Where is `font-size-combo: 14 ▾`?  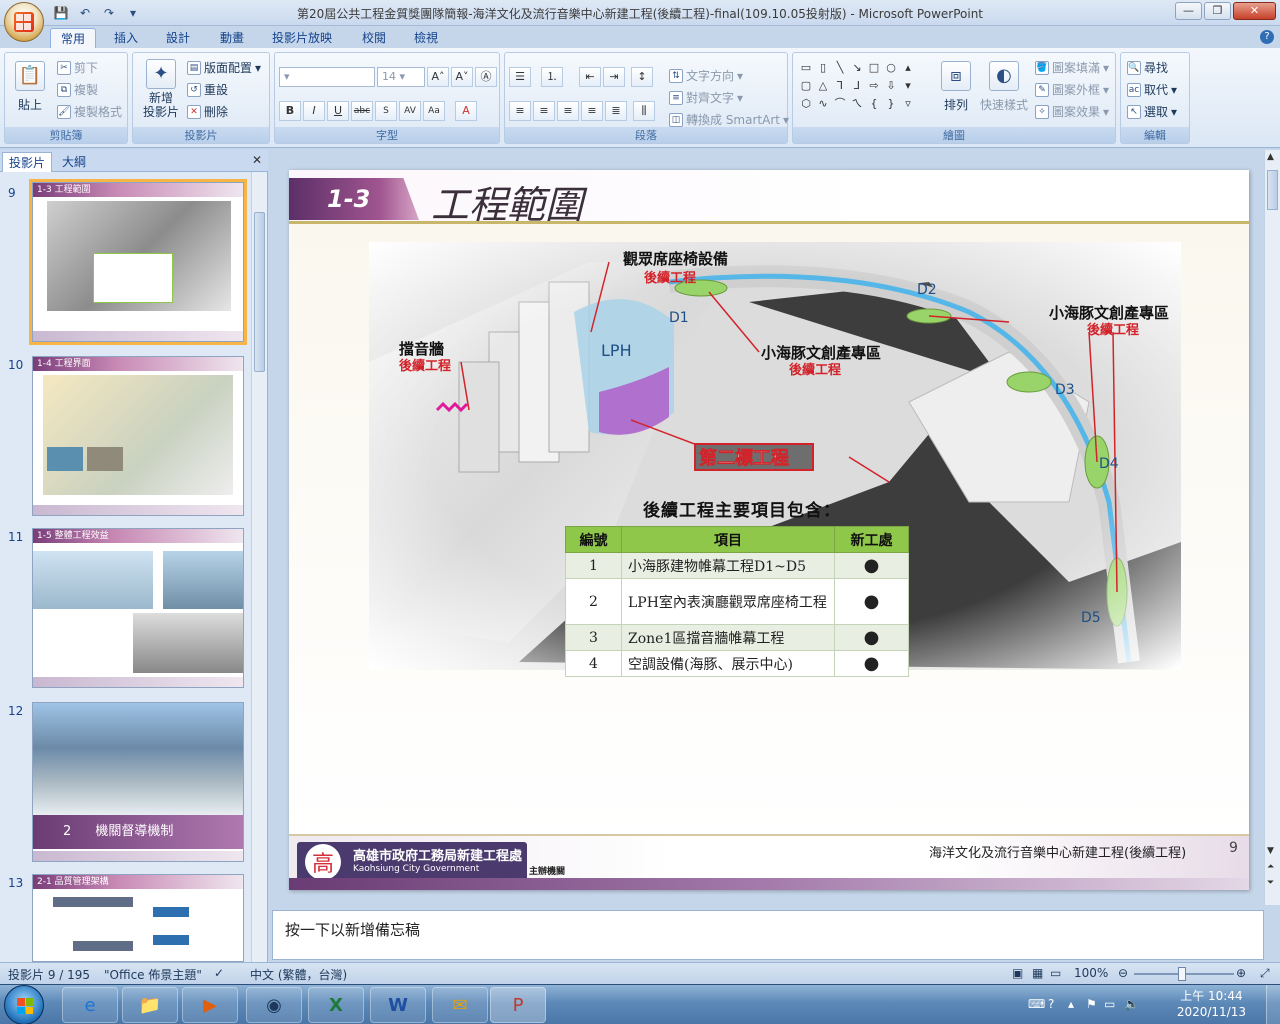 font-size-combo: 14 ▾ is located at coordinates (401, 77).